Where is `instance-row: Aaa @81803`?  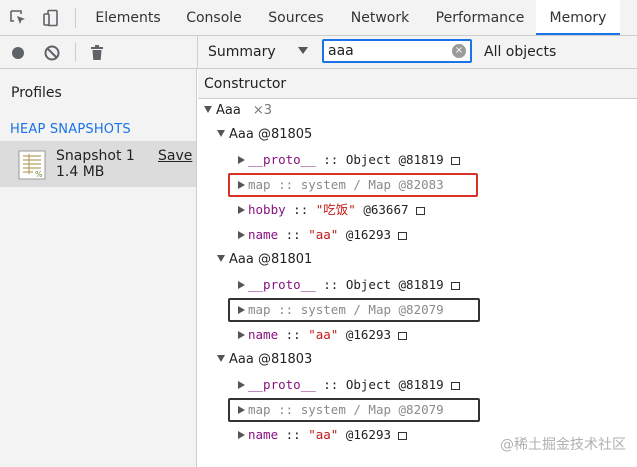 instance-row: Aaa @81803 is located at coordinates (264, 360).